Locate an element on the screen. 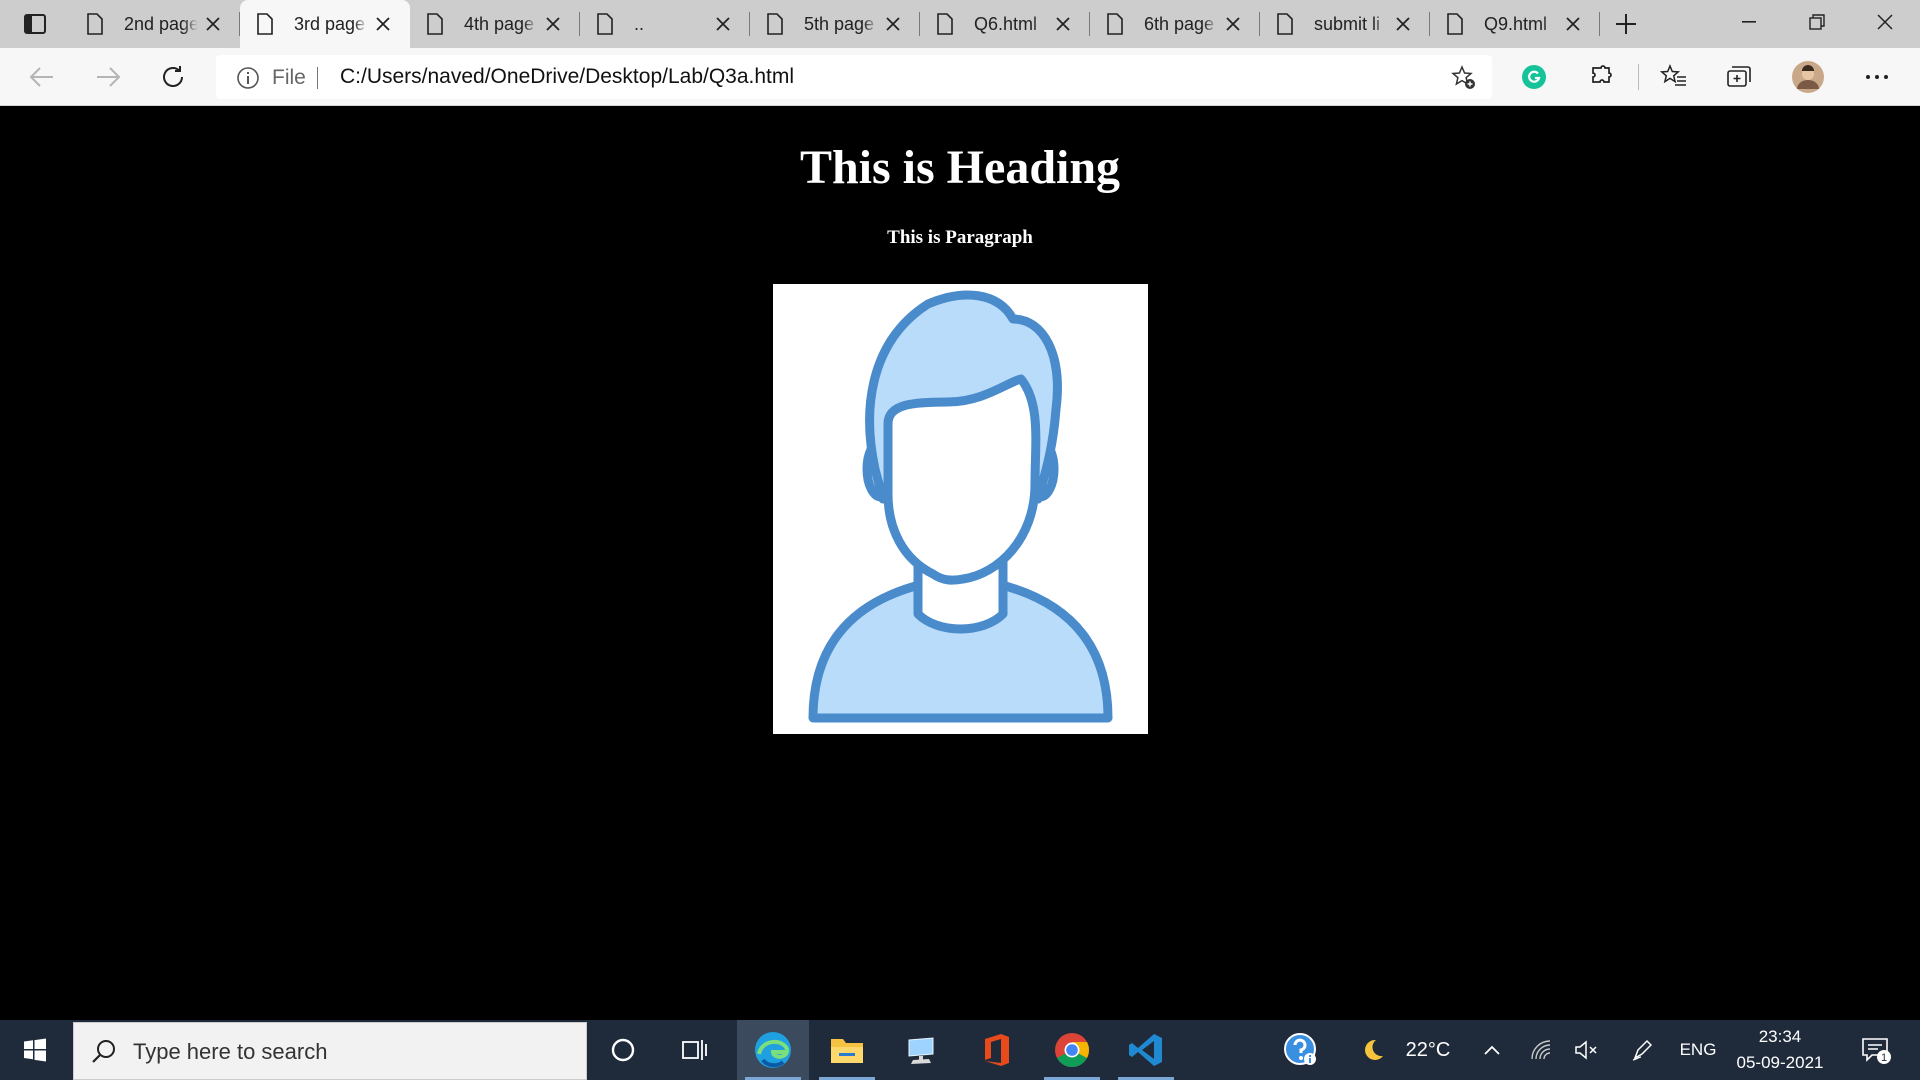  tab-actions-icon is located at coordinates (35, 24).